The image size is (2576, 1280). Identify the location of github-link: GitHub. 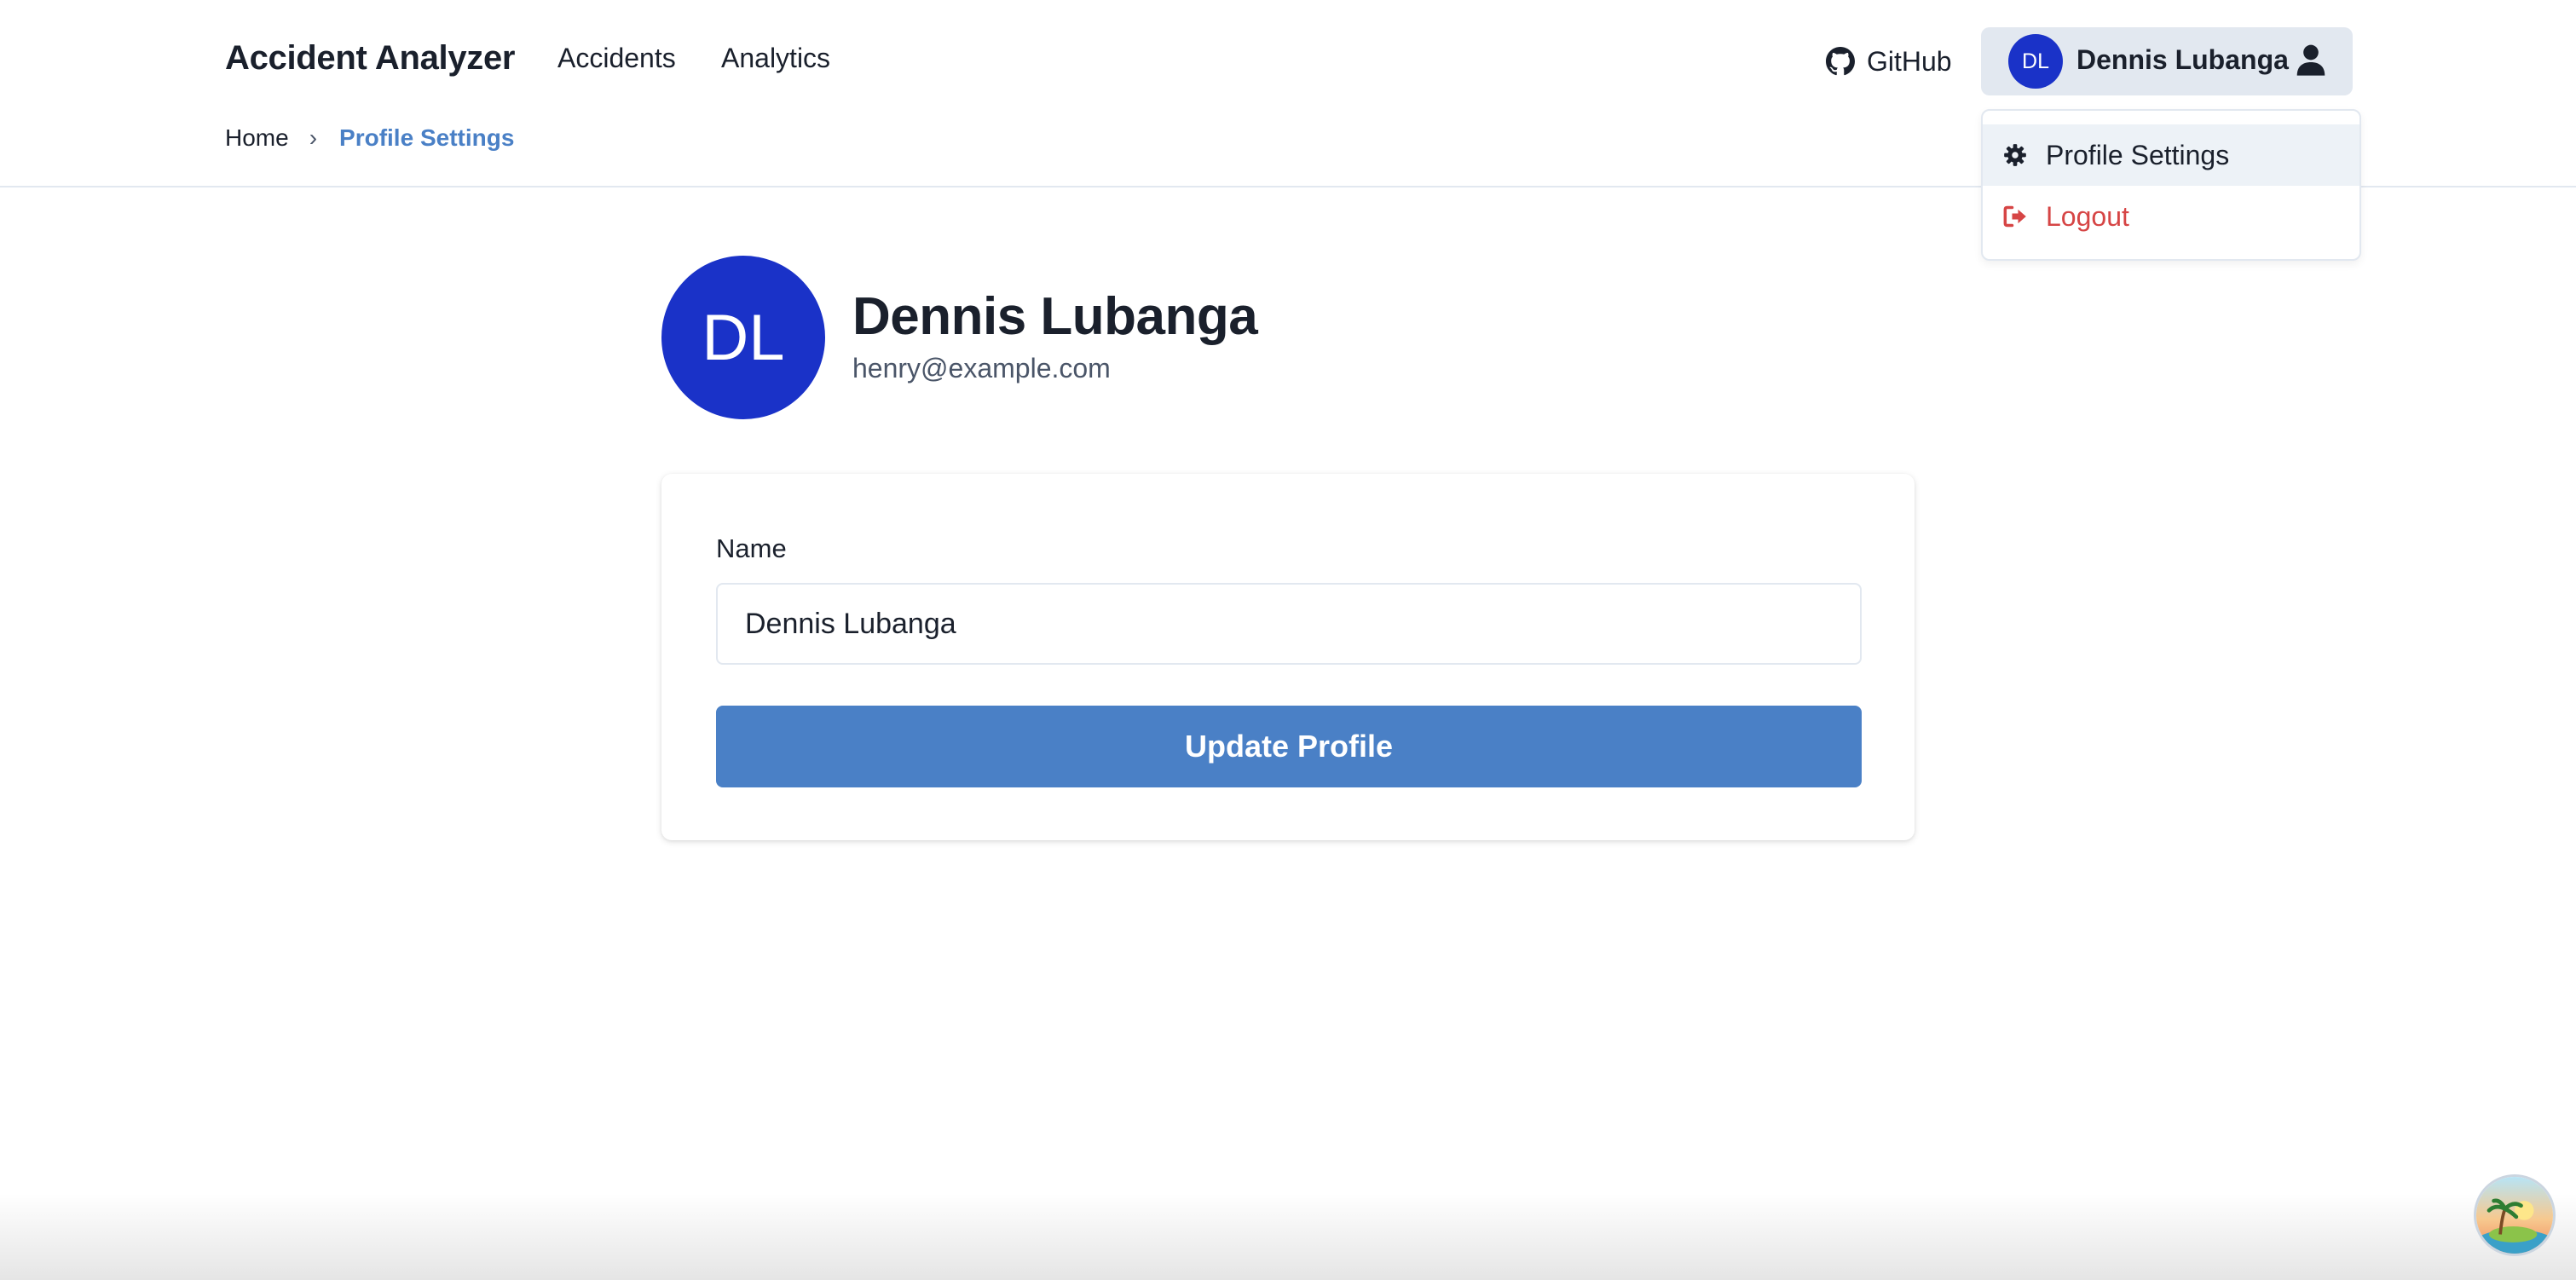
(1889, 61).